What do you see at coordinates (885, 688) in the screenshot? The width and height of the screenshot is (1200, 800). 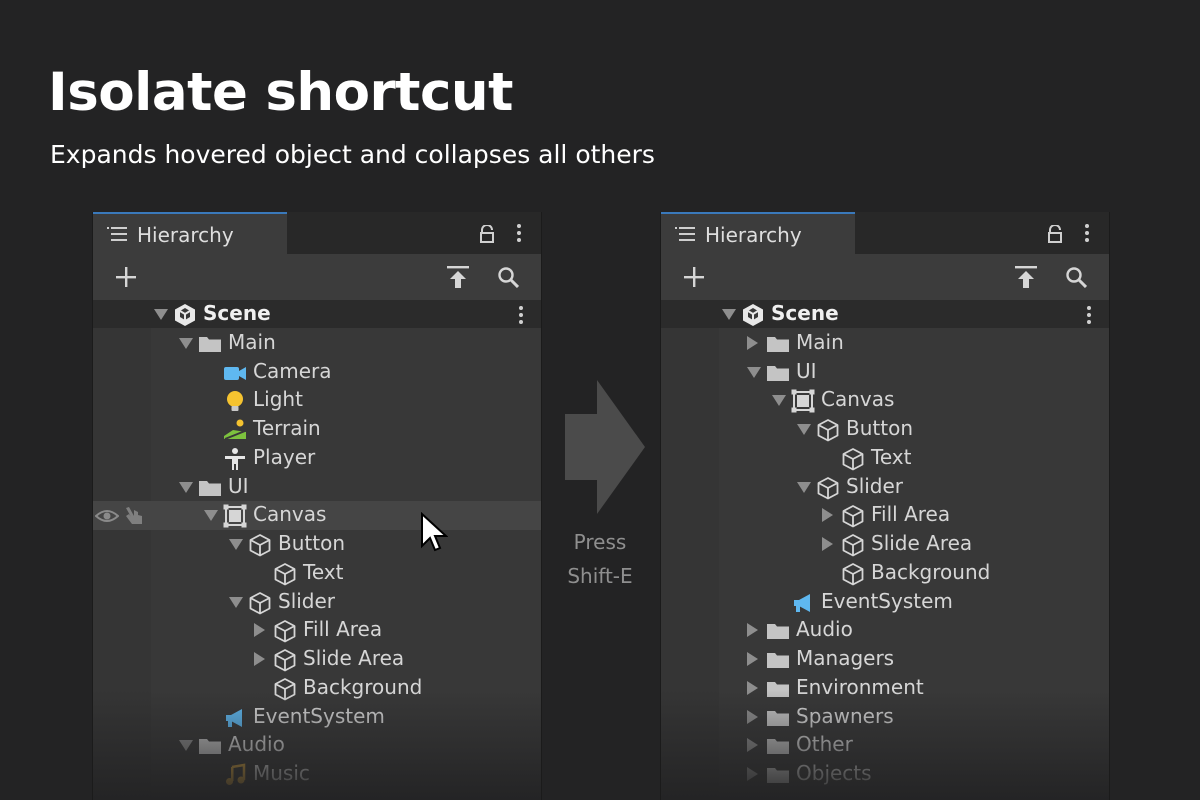 I see `tree-row: Environment` at bounding box center [885, 688].